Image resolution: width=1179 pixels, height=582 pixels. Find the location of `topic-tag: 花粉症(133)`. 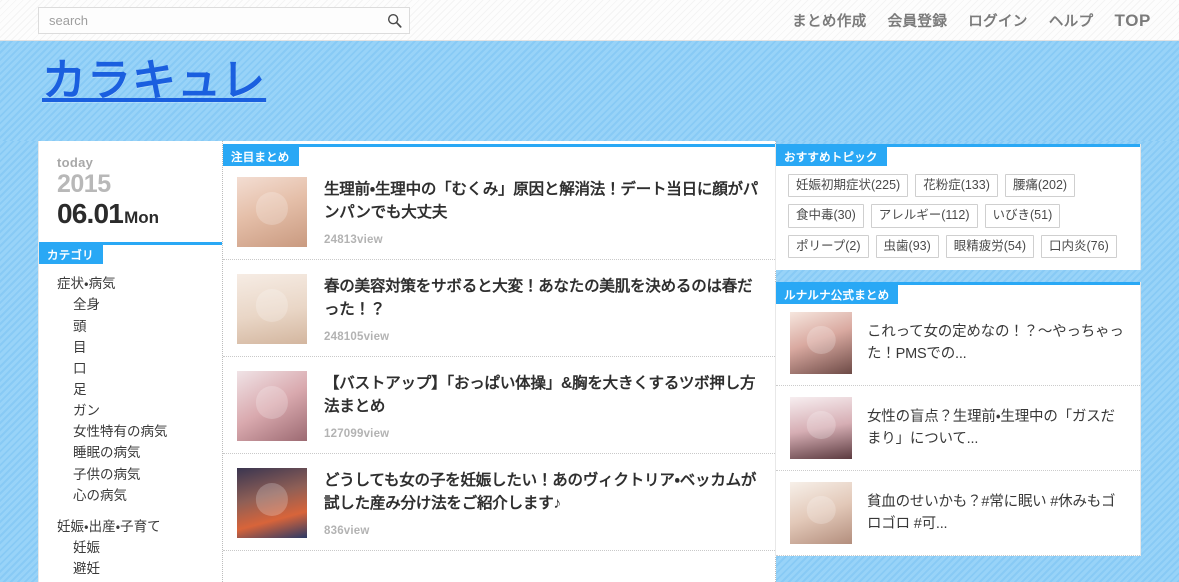

topic-tag: 花粉症(133) is located at coordinates (956, 186).